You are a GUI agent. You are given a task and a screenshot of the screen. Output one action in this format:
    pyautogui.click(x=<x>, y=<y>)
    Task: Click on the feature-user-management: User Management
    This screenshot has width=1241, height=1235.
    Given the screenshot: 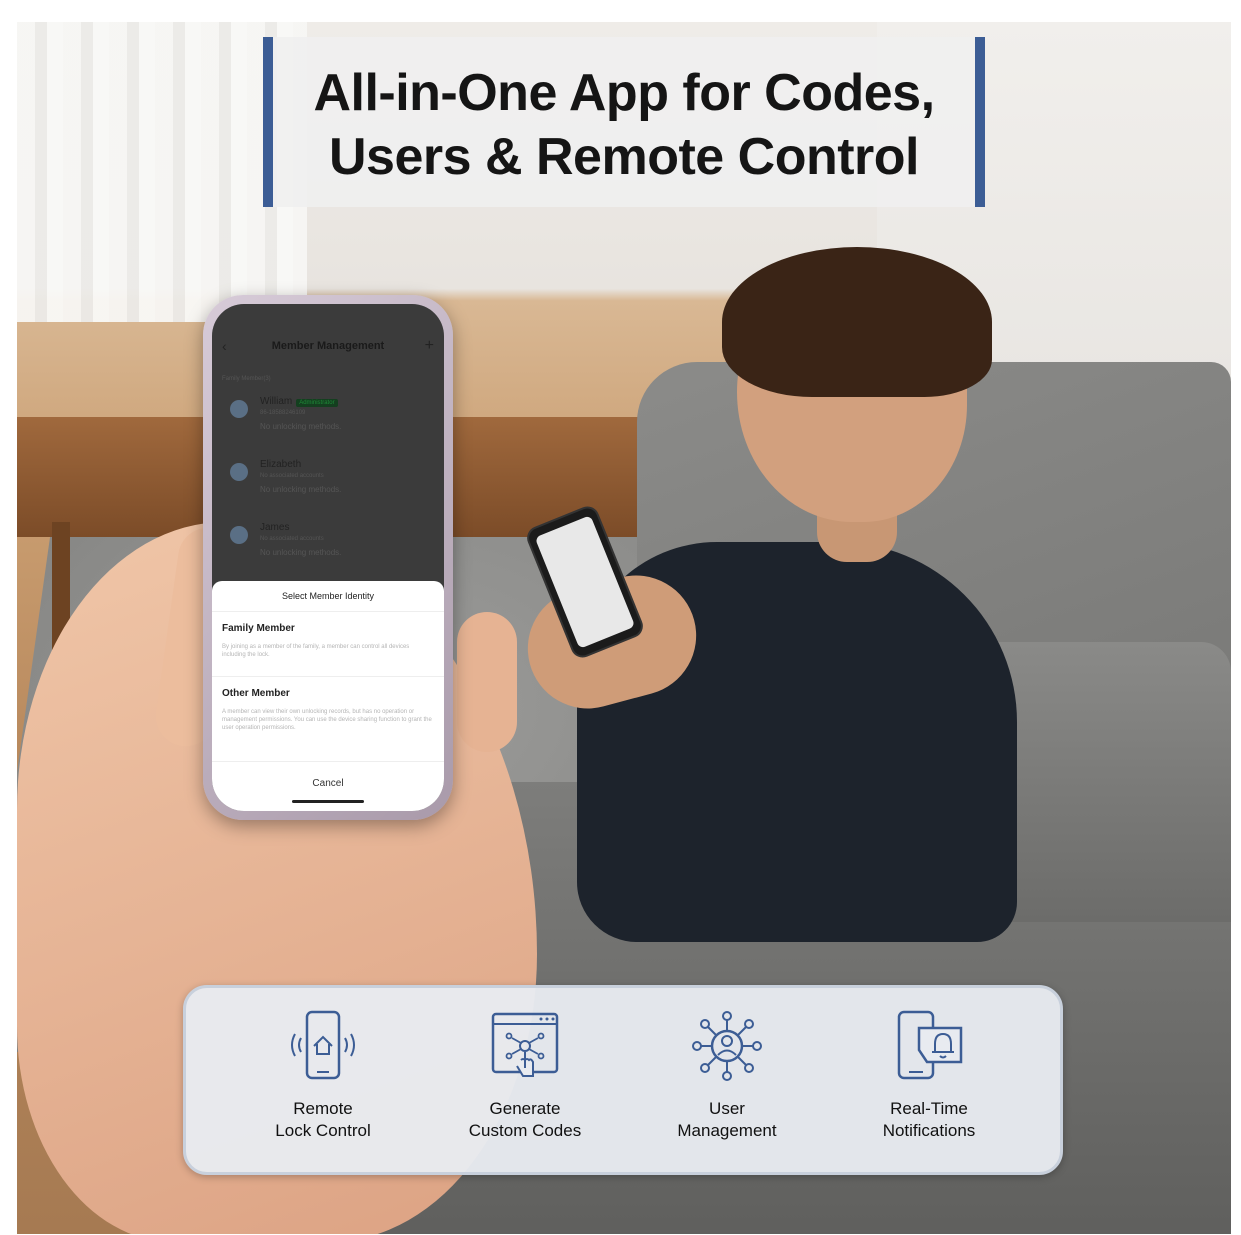 What is the action you would take?
    pyautogui.click(x=727, y=1076)
    